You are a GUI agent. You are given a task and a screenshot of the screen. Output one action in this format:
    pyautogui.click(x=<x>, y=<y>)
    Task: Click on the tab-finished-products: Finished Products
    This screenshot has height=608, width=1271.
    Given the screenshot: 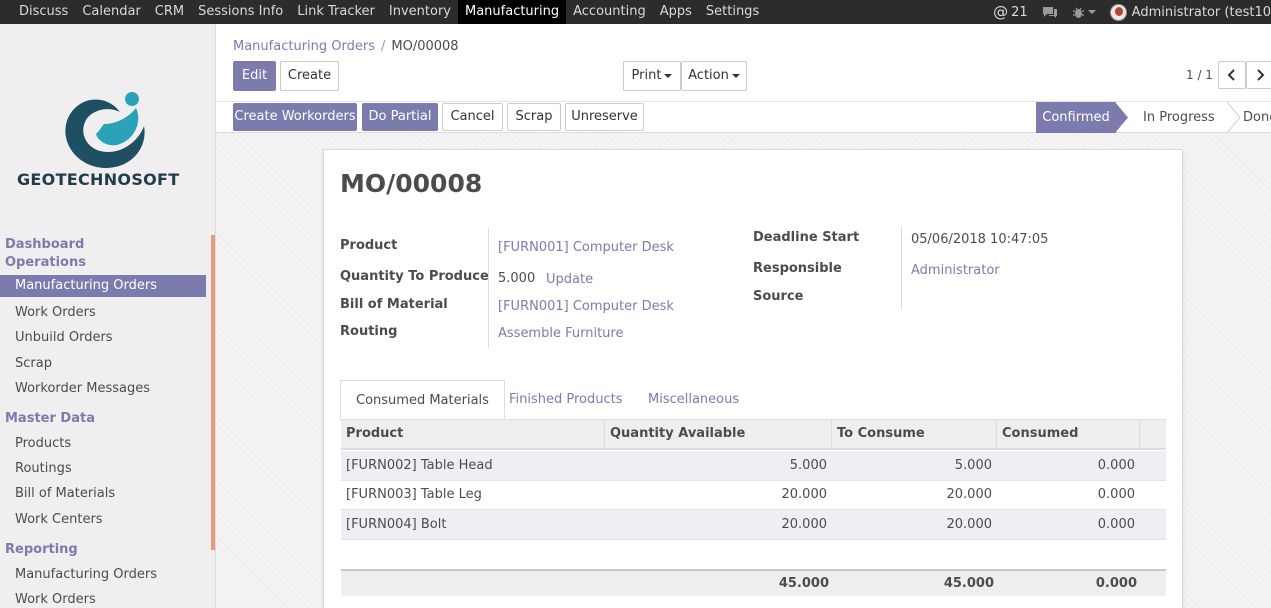 What is the action you would take?
    pyautogui.click(x=566, y=400)
    